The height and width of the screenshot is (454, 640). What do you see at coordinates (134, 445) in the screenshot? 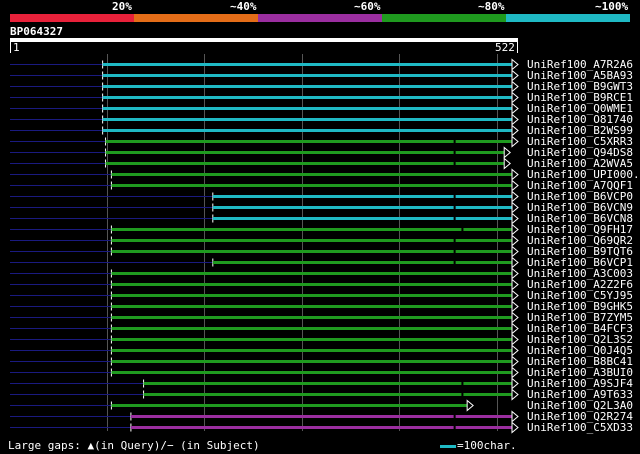
I see `gap-legend-text: Large gaps: ▲(in Query)/− (in Subject)` at bounding box center [134, 445].